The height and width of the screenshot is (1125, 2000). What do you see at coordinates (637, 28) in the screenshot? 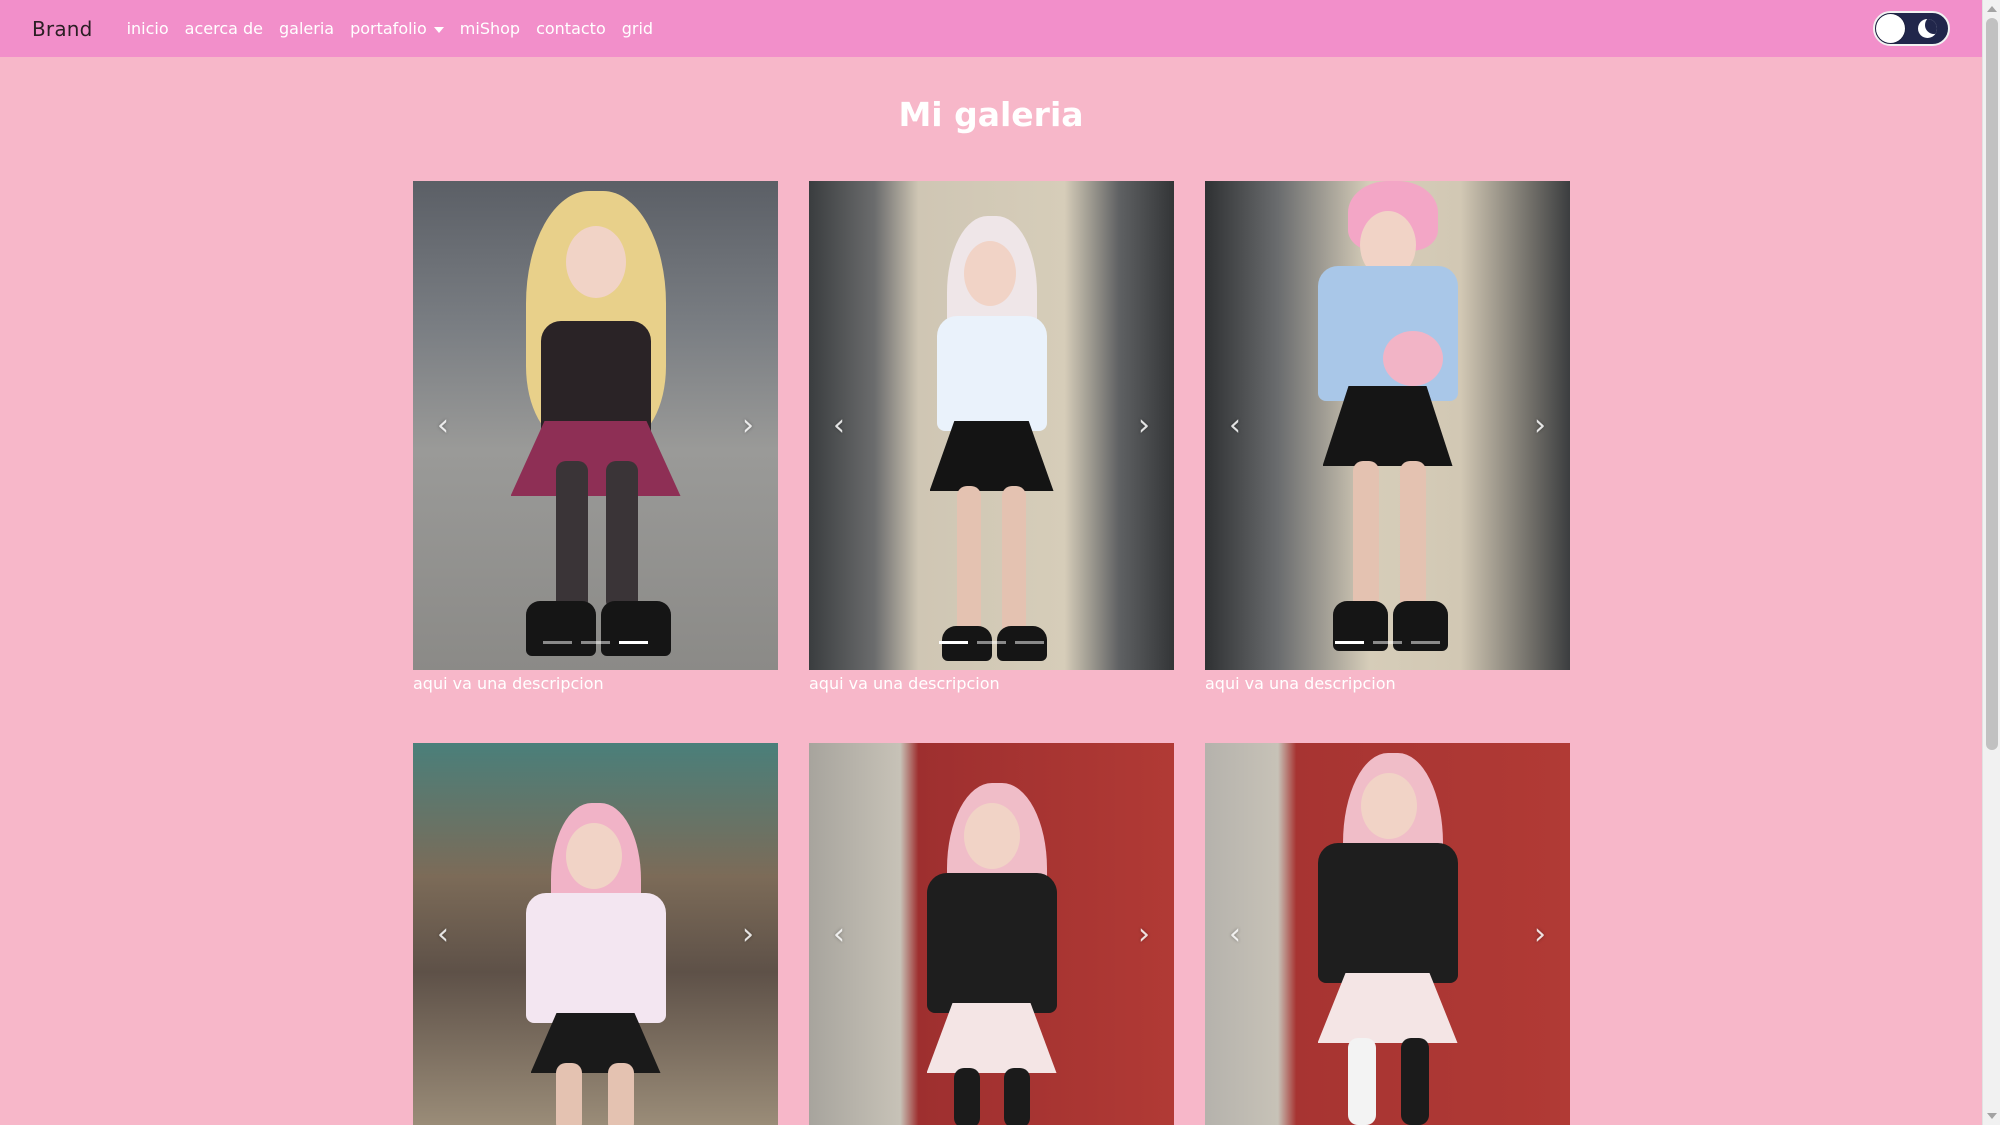
I see `nav-link-grid: grid` at bounding box center [637, 28].